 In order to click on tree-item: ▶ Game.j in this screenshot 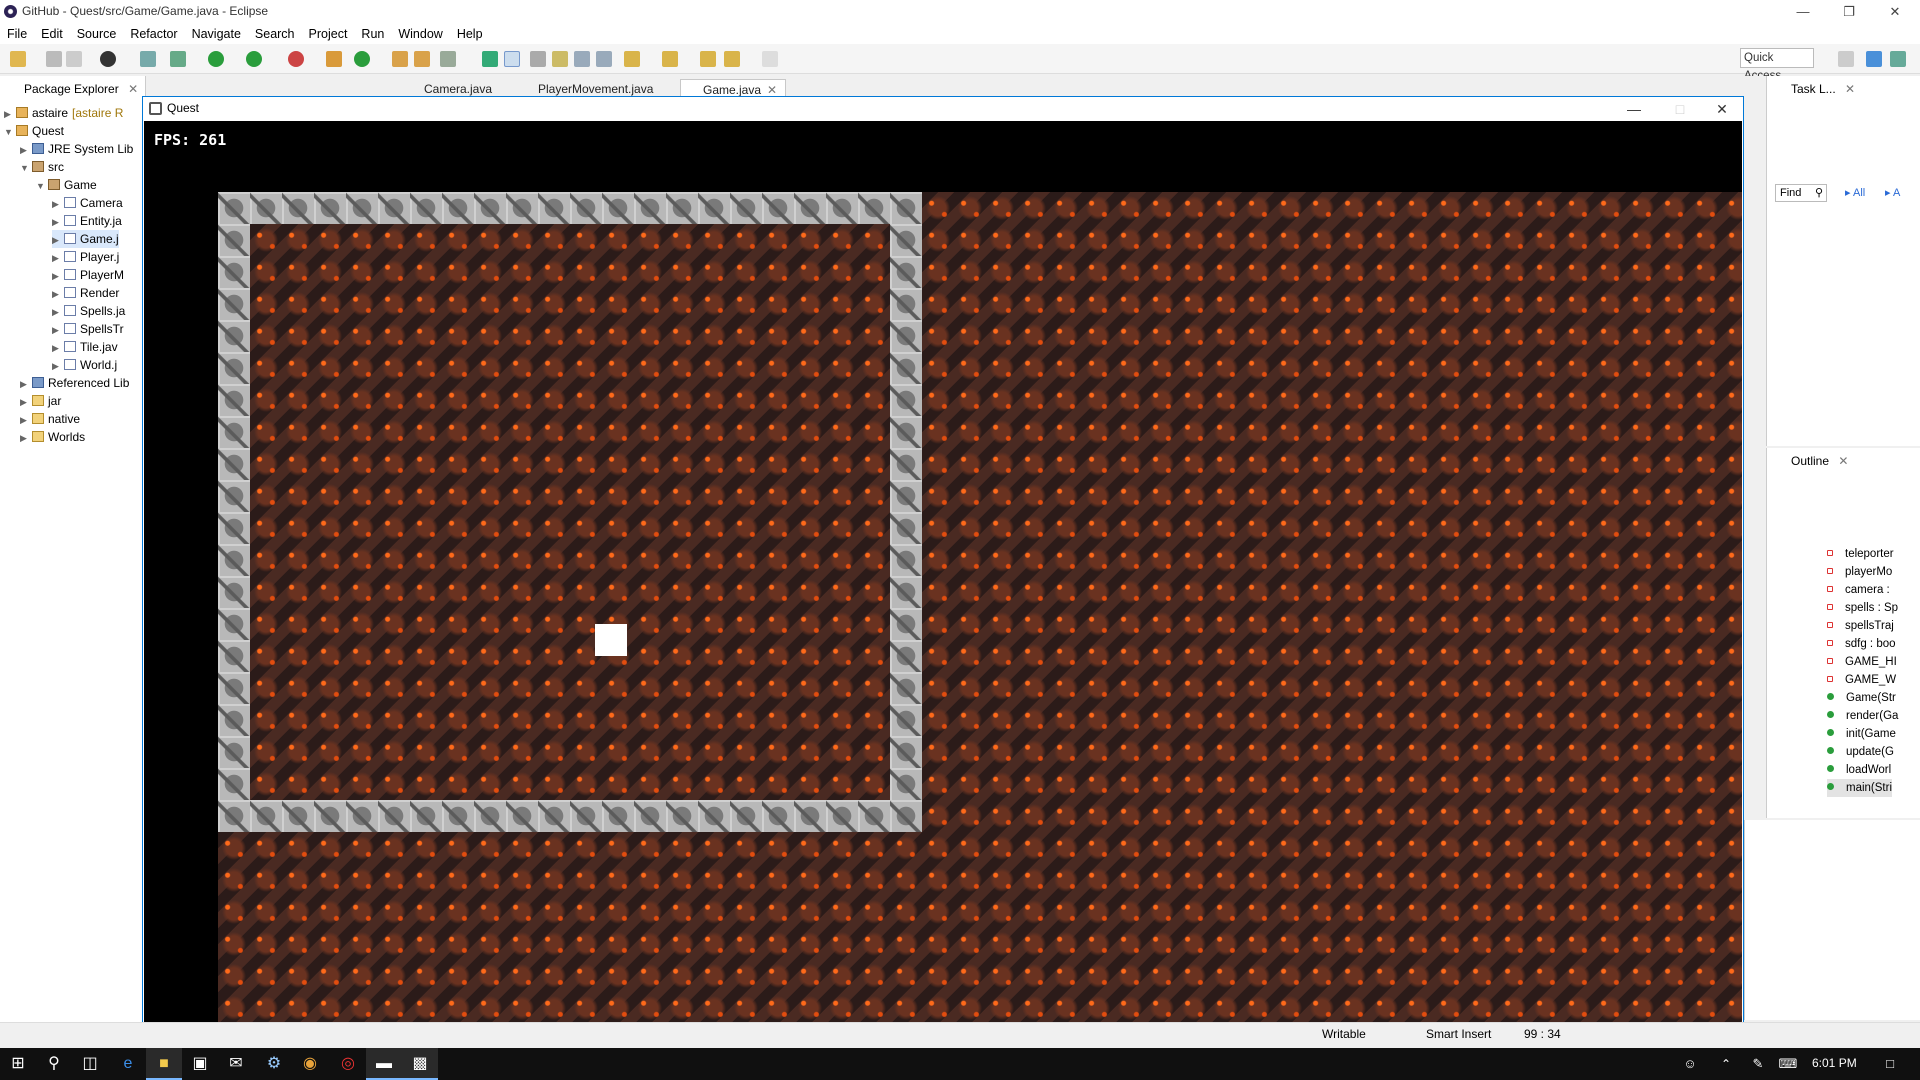, I will do `click(85, 239)`.